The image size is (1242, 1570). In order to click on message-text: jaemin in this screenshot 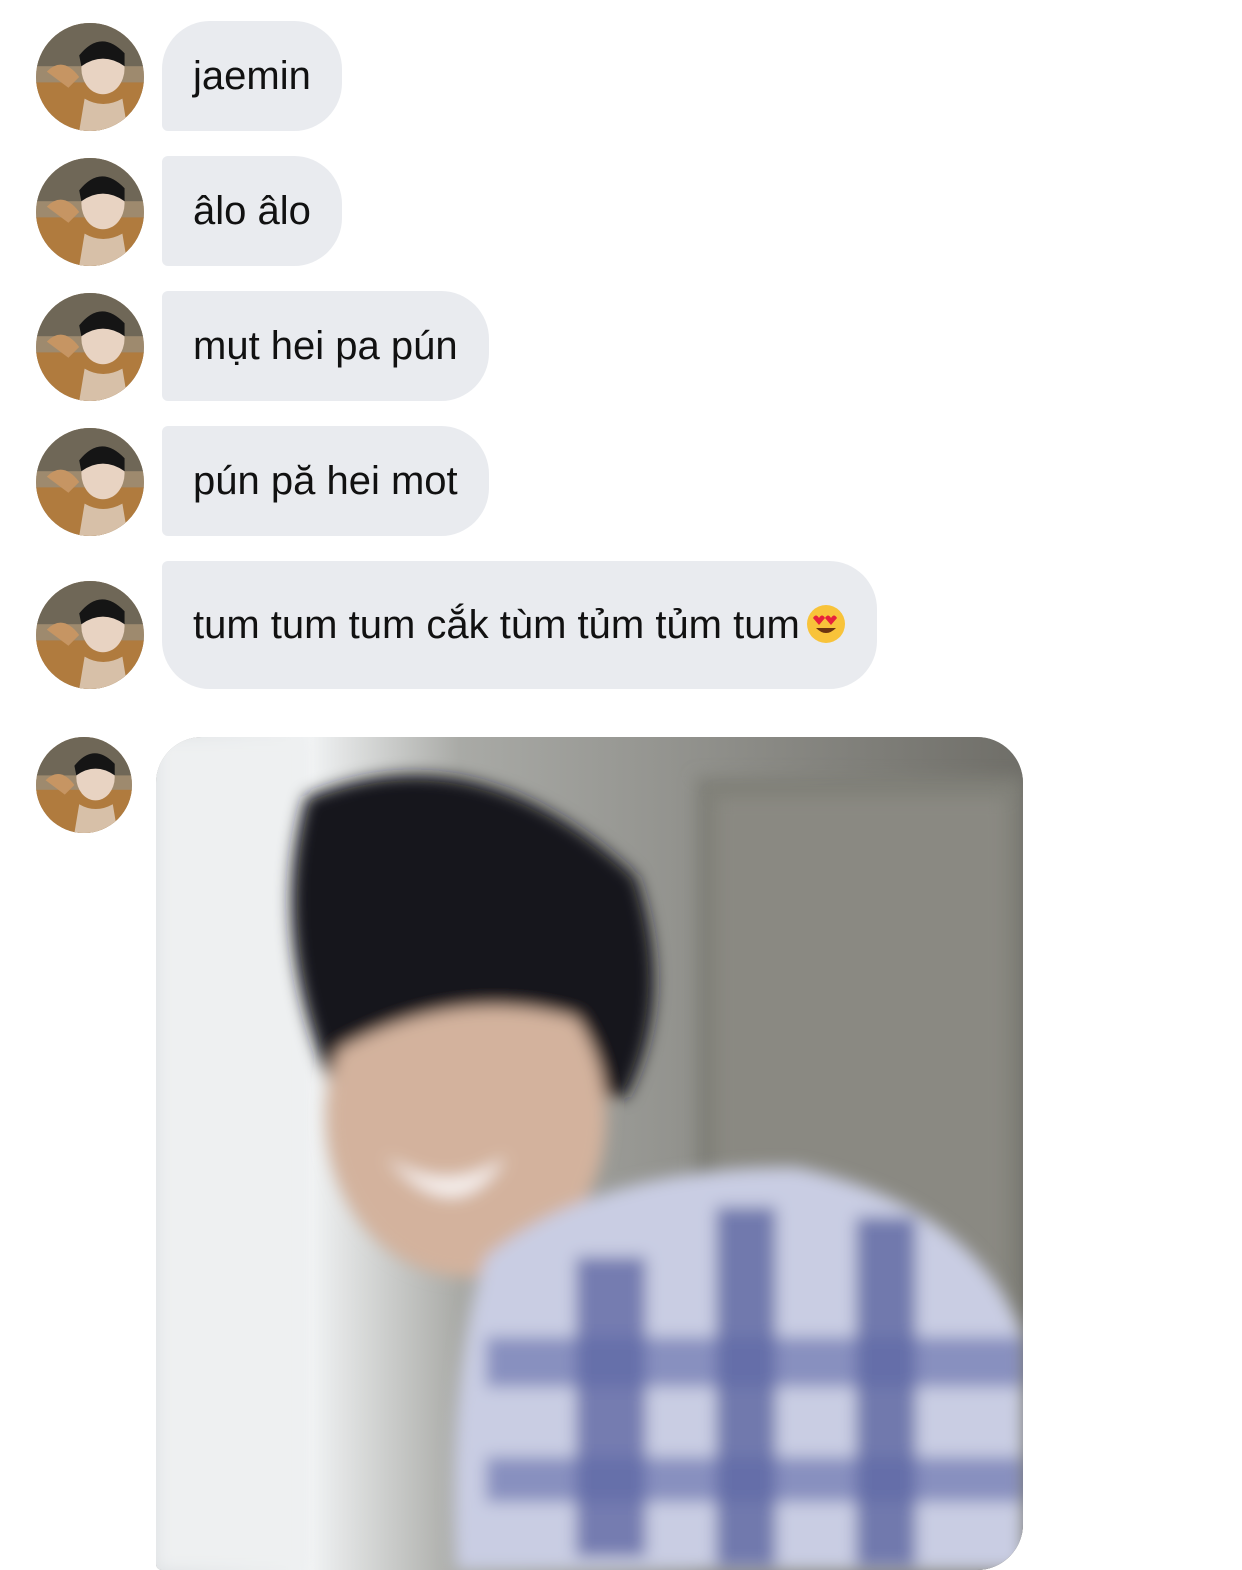, I will do `click(252, 76)`.